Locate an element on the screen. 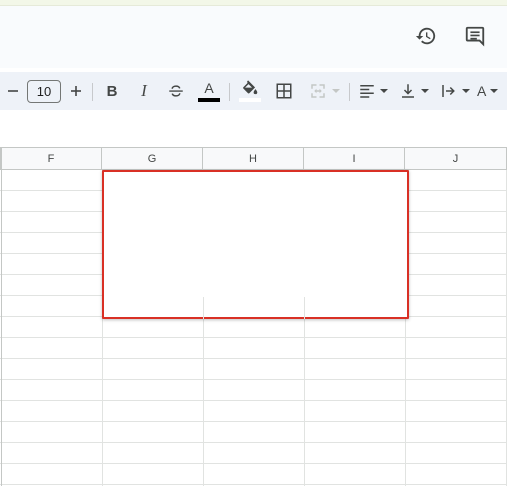 Image resolution: width=507 pixels, height=486 pixels. text-wrapping-button is located at coordinates (455, 91).